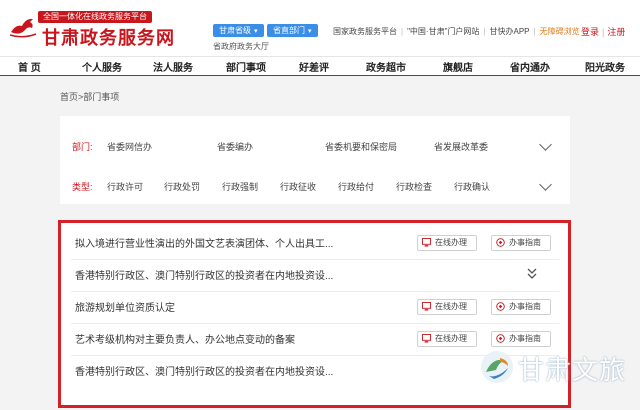 The width and height of the screenshot is (640, 410). Describe the element at coordinates (414, 186) in the screenshot. I see `type-option: 行政检查` at that location.